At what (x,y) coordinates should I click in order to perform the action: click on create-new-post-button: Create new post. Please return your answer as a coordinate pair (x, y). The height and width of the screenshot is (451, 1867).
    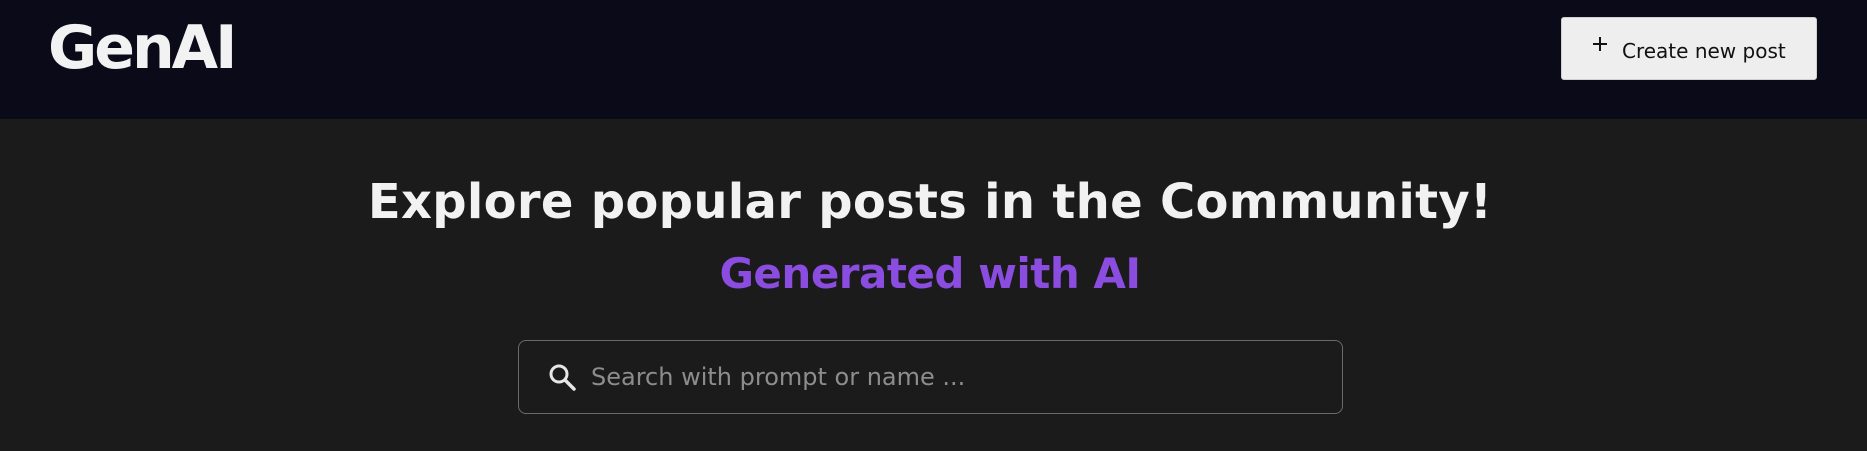
    Looking at the image, I should click on (1689, 48).